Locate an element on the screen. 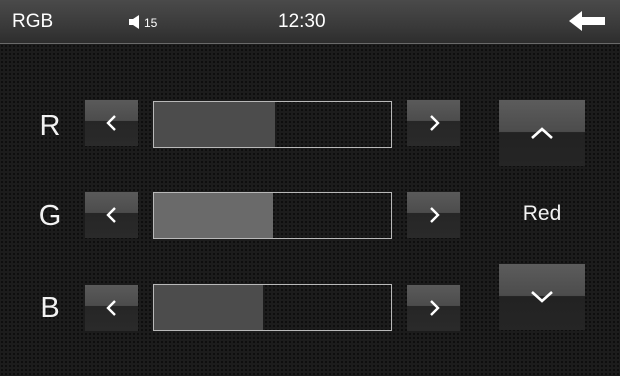 This screenshot has width=620, height=376. channel-label-b: B is located at coordinates (50, 308).